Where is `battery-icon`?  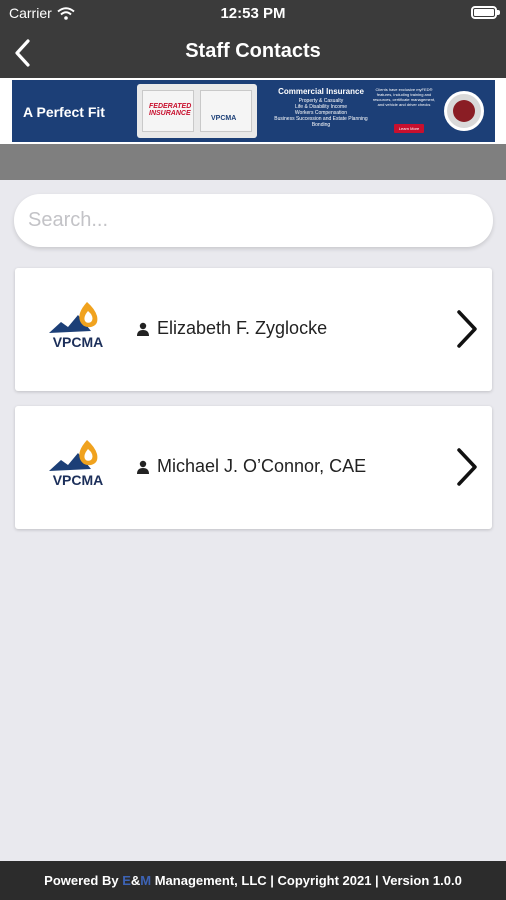 battery-icon is located at coordinates (485, 12).